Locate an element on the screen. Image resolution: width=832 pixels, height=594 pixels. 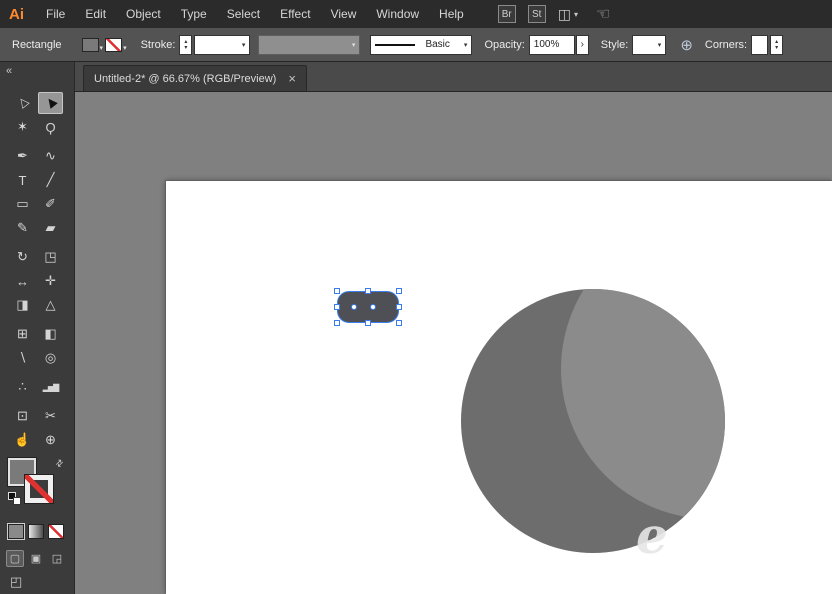
color-button is located at coordinates (16, 531).